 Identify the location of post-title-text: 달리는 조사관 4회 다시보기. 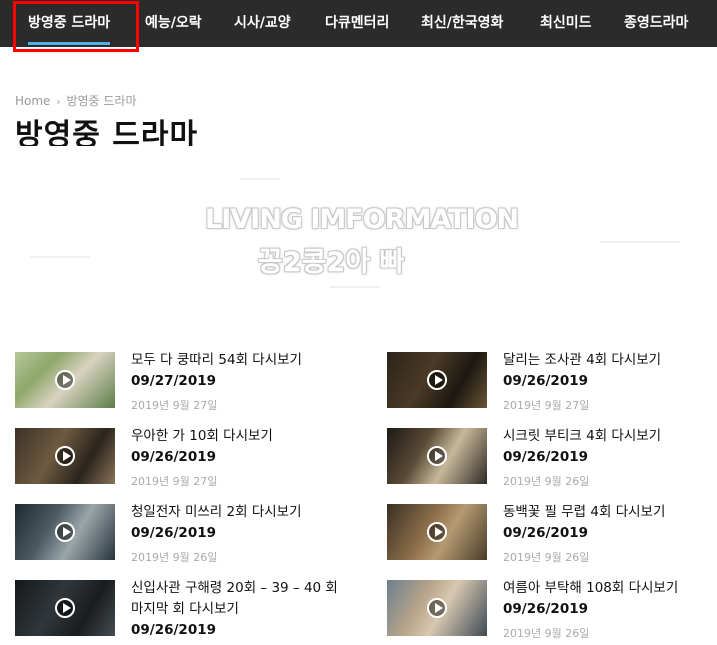
(582, 360).